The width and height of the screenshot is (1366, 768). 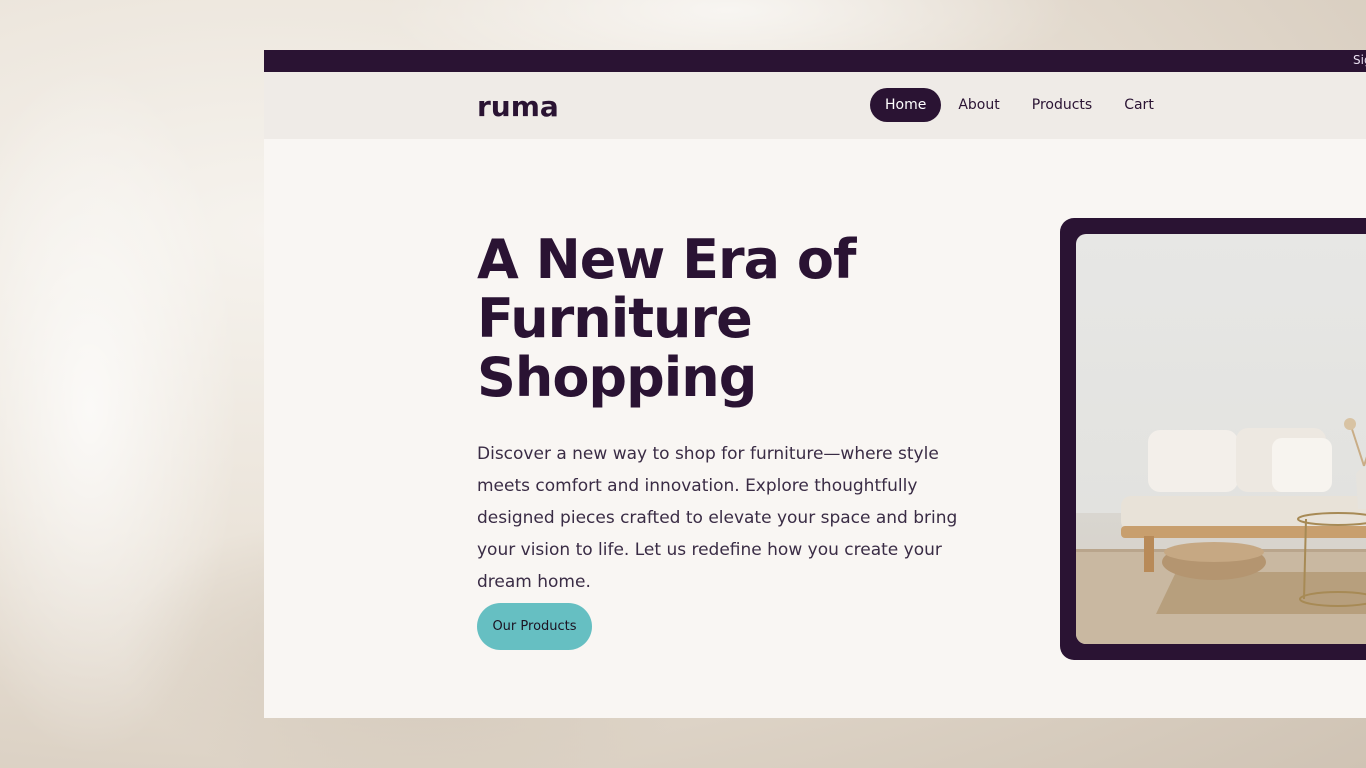 What do you see at coordinates (1062, 105) in the screenshot?
I see `nav-products: Products` at bounding box center [1062, 105].